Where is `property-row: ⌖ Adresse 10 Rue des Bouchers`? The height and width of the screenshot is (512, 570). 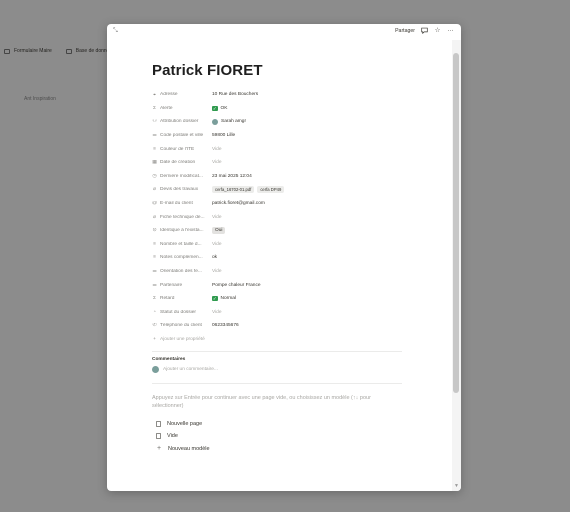
property-row: ⌖ Adresse 10 Rue des Bouchers is located at coordinates (277, 95).